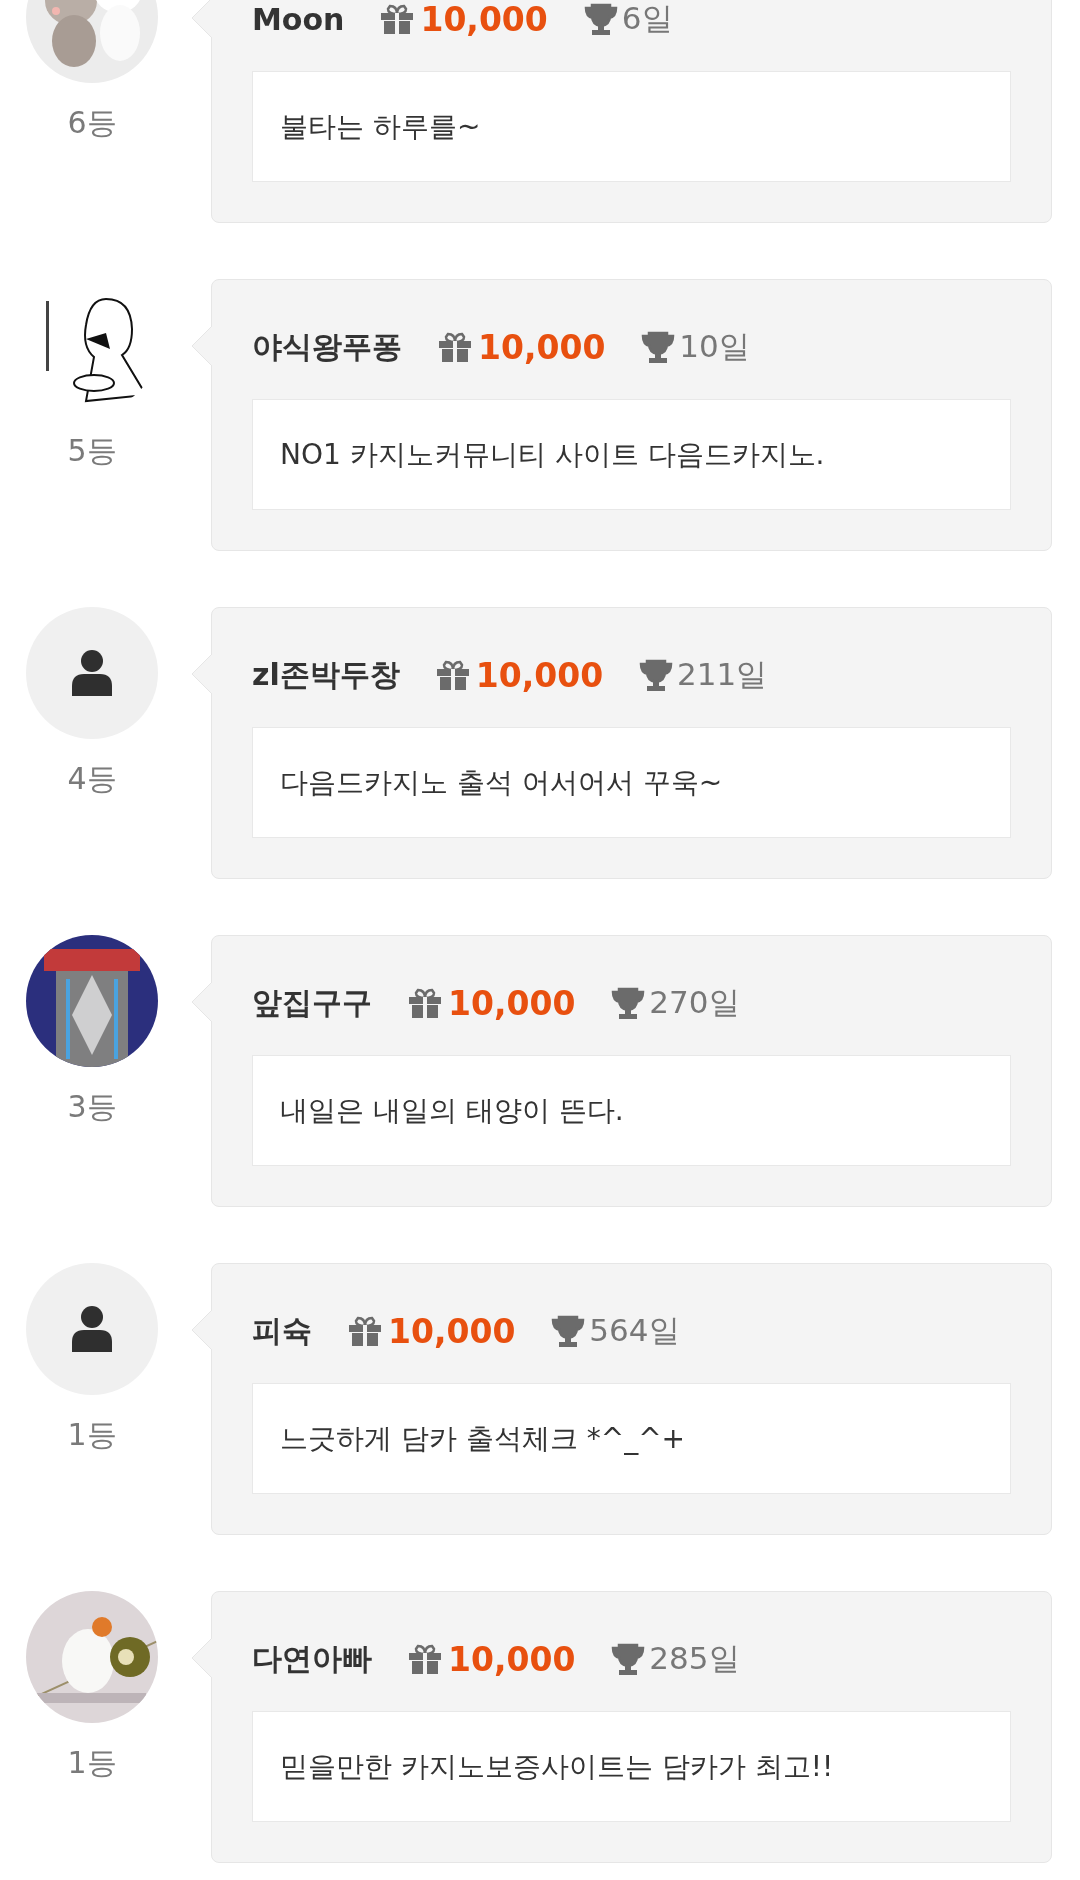  I want to click on attendance-days: 10일, so click(714, 347).